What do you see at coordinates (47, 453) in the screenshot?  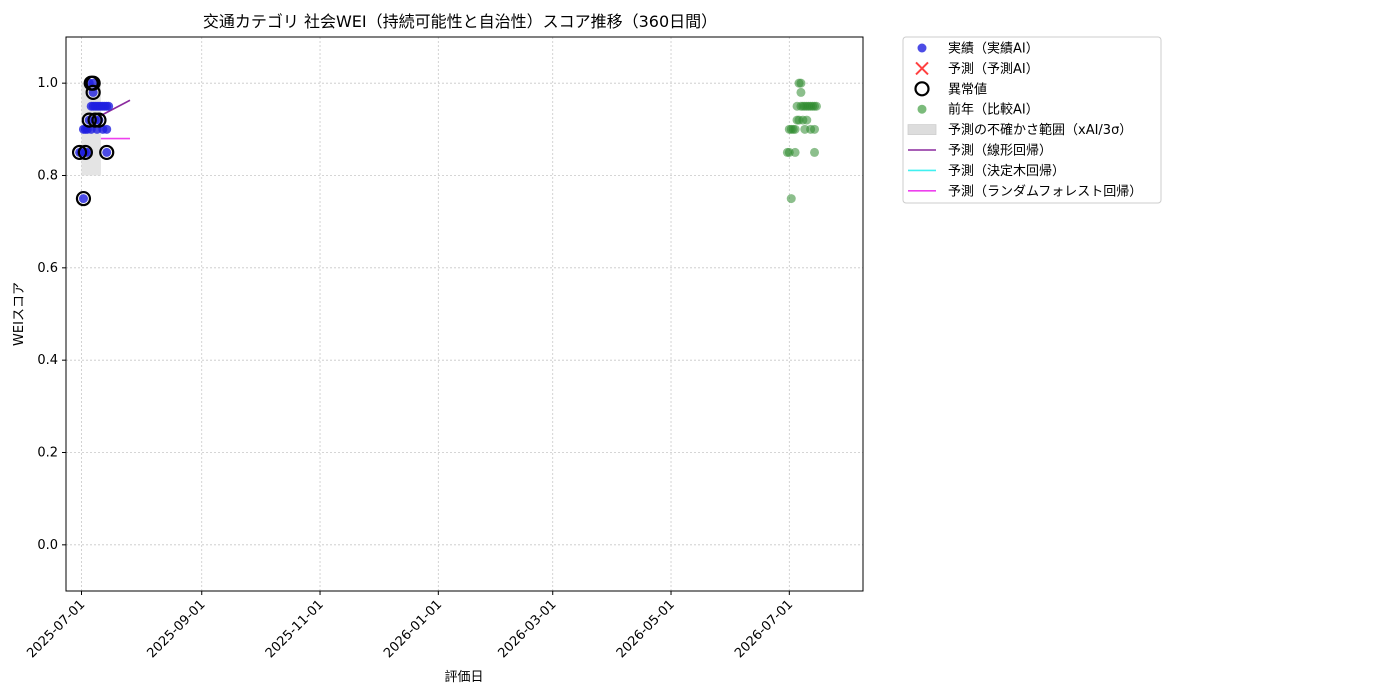 I see `y-tick-label: 0.2` at bounding box center [47, 453].